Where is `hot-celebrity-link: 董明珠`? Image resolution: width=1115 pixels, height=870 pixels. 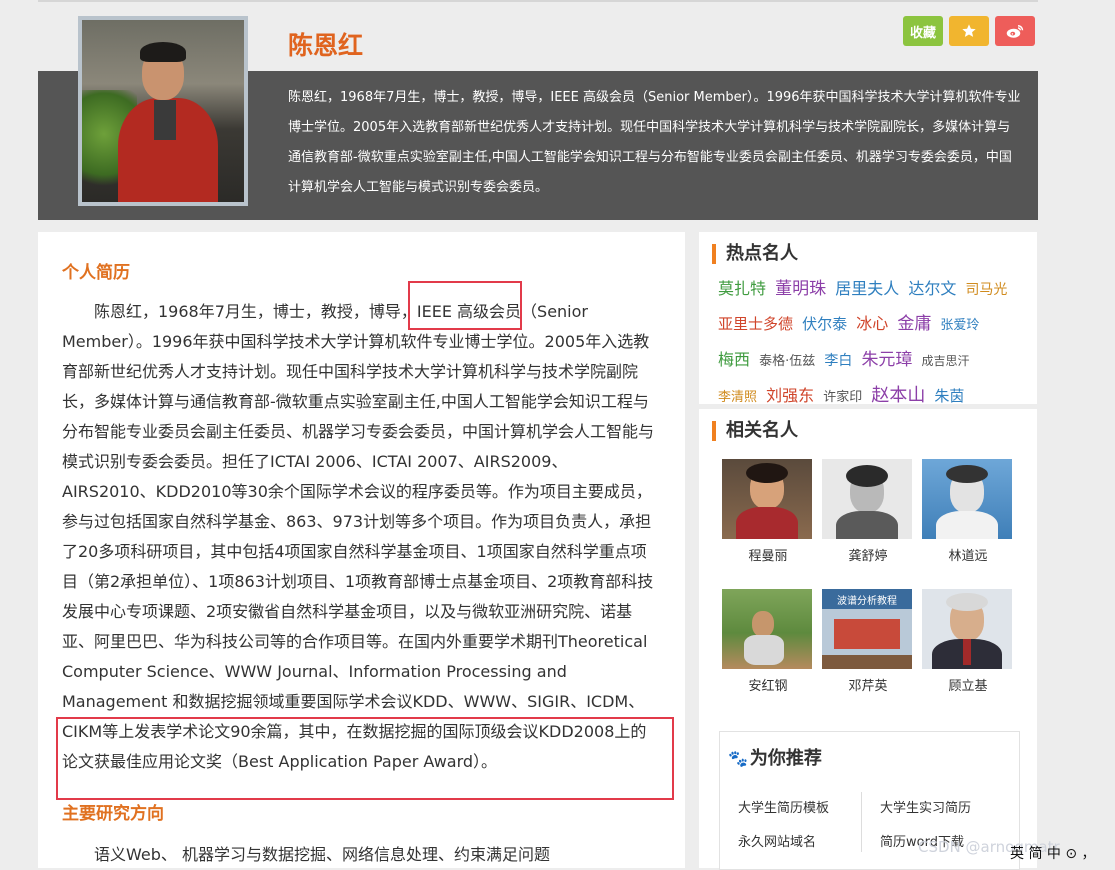 hot-celebrity-link: 董明珠 is located at coordinates (800, 289).